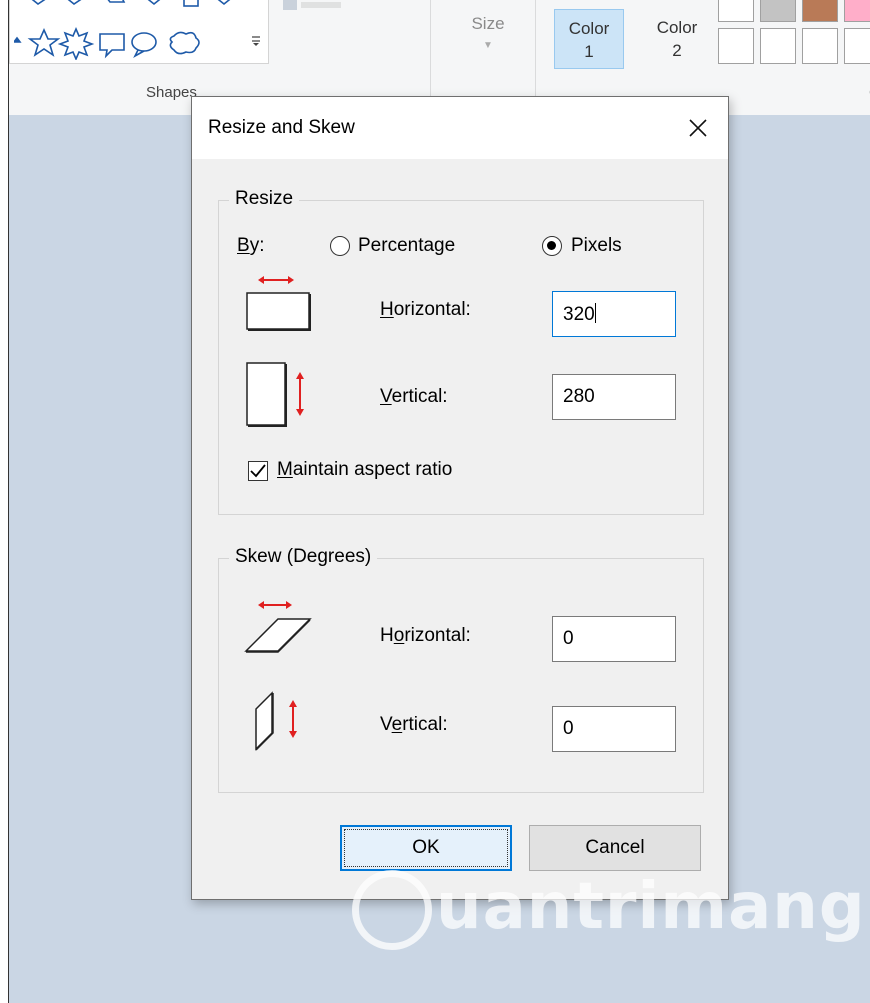 The height and width of the screenshot is (1003, 870). I want to click on gallery-more-icon, so click(256, 41).